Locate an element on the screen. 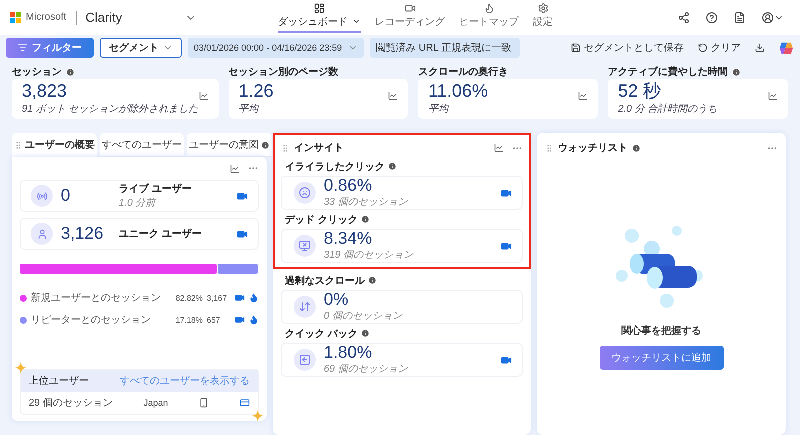  legend-label: 新規ユーザーとのセッション is located at coordinates (96, 298).